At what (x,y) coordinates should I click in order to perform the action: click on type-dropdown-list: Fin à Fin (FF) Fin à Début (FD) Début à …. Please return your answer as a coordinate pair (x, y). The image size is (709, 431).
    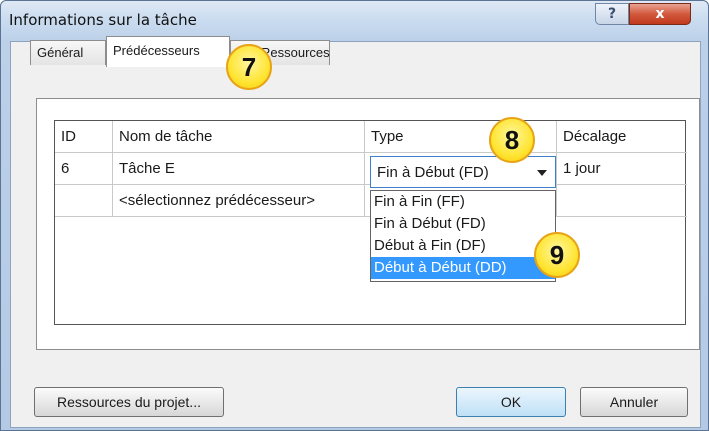
    Looking at the image, I should click on (463, 236).